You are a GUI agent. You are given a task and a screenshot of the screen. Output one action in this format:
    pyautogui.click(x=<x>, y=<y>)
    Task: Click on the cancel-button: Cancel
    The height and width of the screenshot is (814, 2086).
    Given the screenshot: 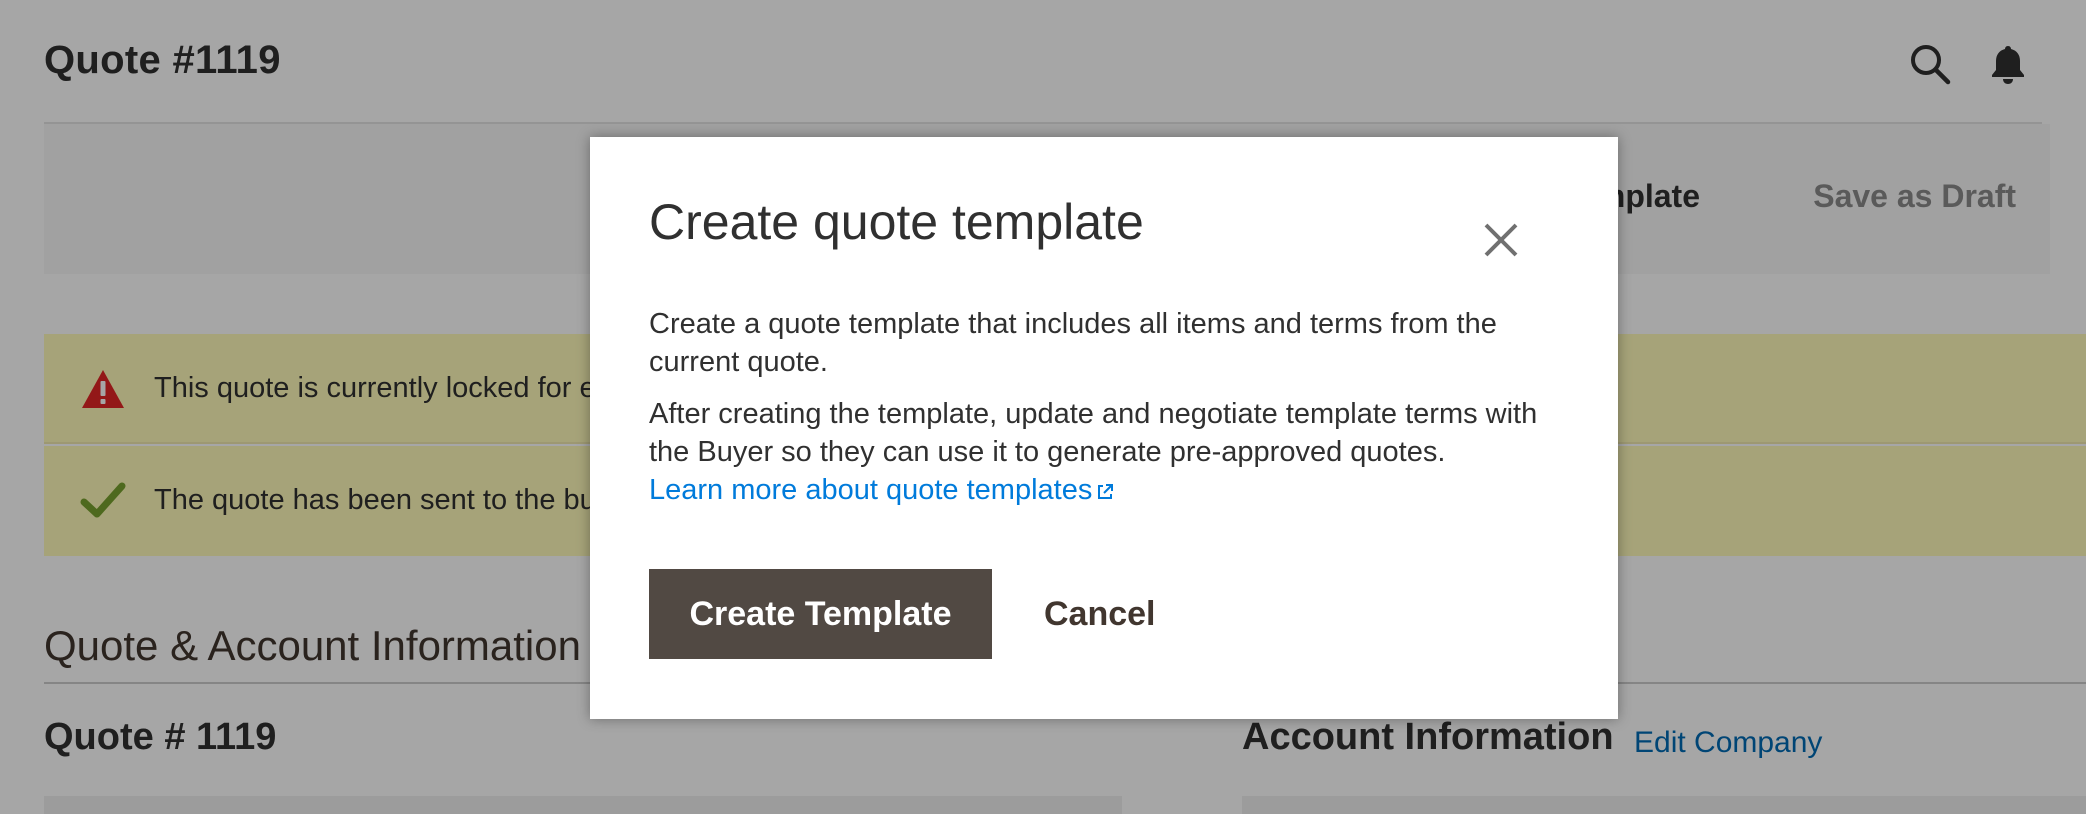 What is the action you would take?
    pyautogui.click(x=1100, y=614)
    